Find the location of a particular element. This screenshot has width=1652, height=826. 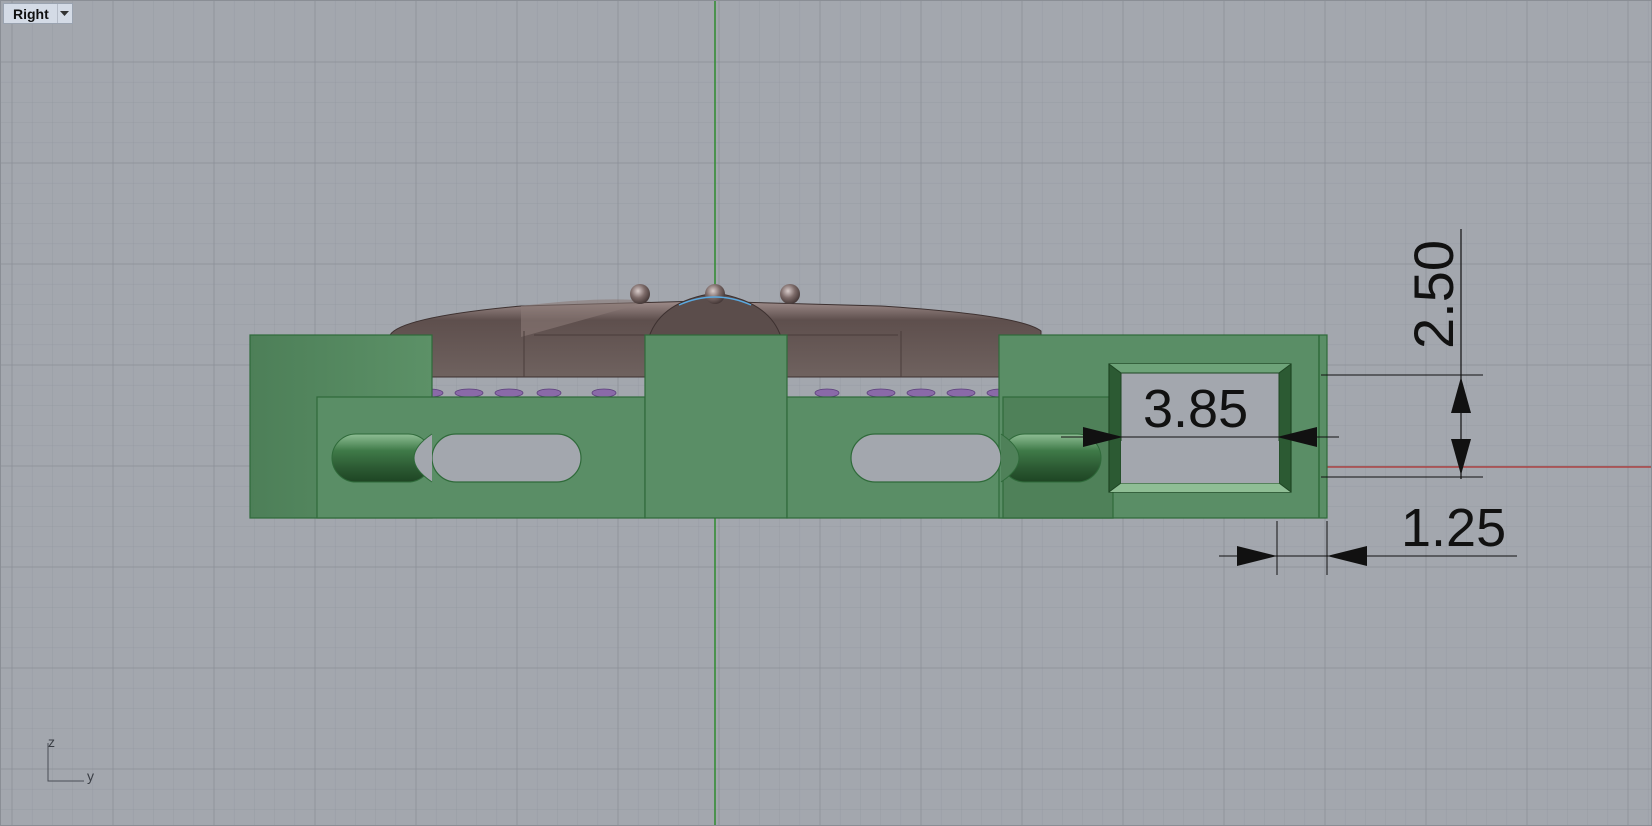

center-post is located at coordinates (716, 426).